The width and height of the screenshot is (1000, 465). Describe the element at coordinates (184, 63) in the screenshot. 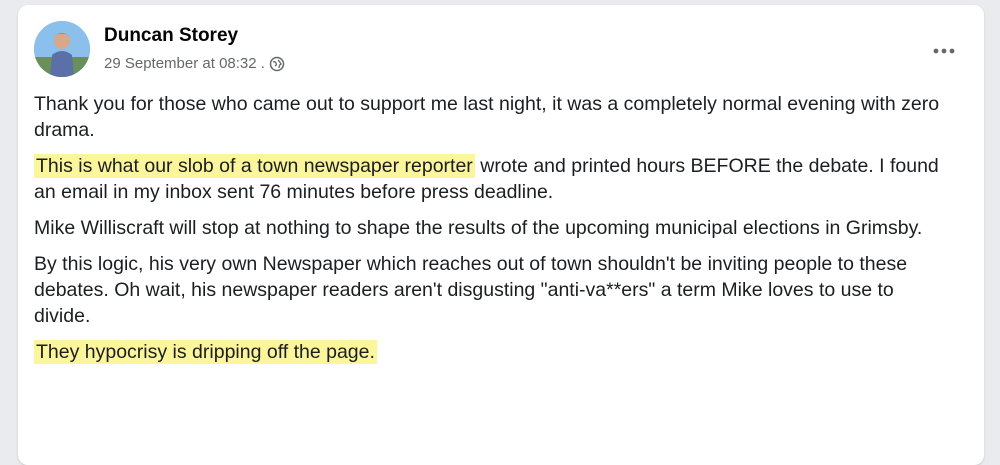

I see `post-timestamp: 29 September at 08:32 .` at that location.